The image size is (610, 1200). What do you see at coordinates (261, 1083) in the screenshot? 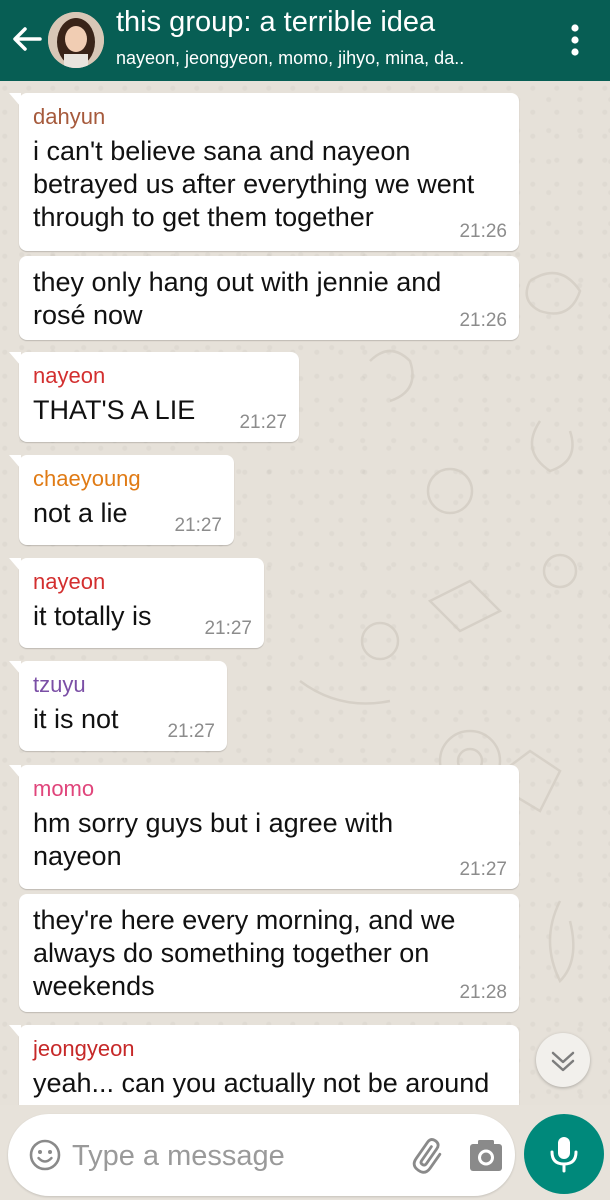
I see `message-text: yeah... can you actually not be around` at bounding box center [261, 1083].